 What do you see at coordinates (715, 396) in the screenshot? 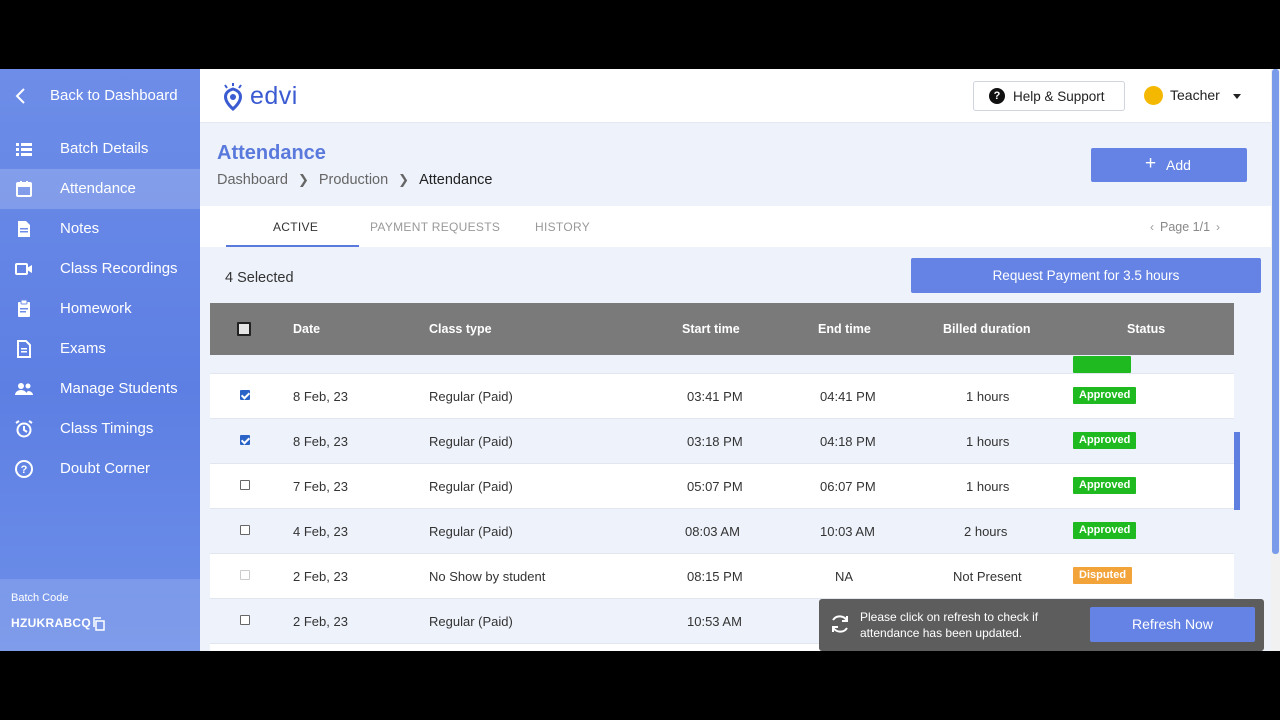
I see `cell-start-time: 03:41 PM` at bounding box center [715, 396].